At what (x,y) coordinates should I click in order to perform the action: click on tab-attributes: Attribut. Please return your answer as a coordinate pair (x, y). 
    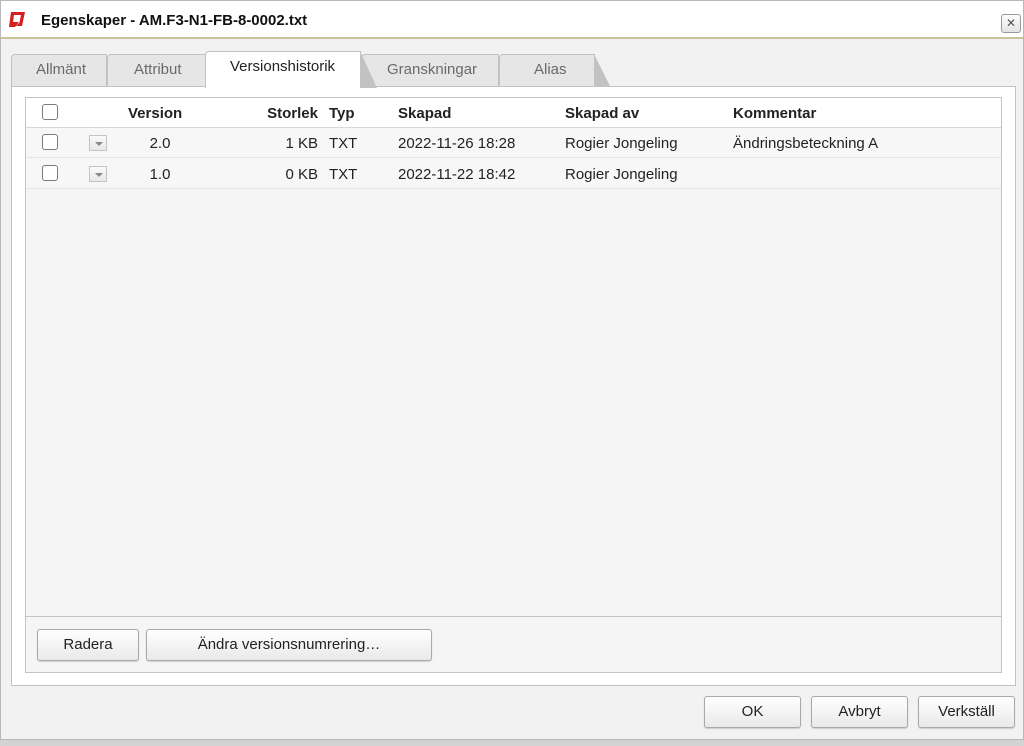
    Looking at the image, I should click on (164, 71).